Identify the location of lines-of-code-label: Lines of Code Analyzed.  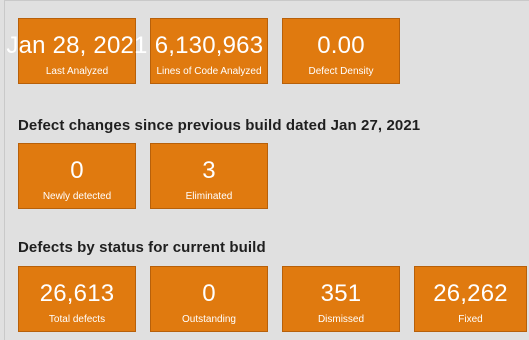
(209, 71).